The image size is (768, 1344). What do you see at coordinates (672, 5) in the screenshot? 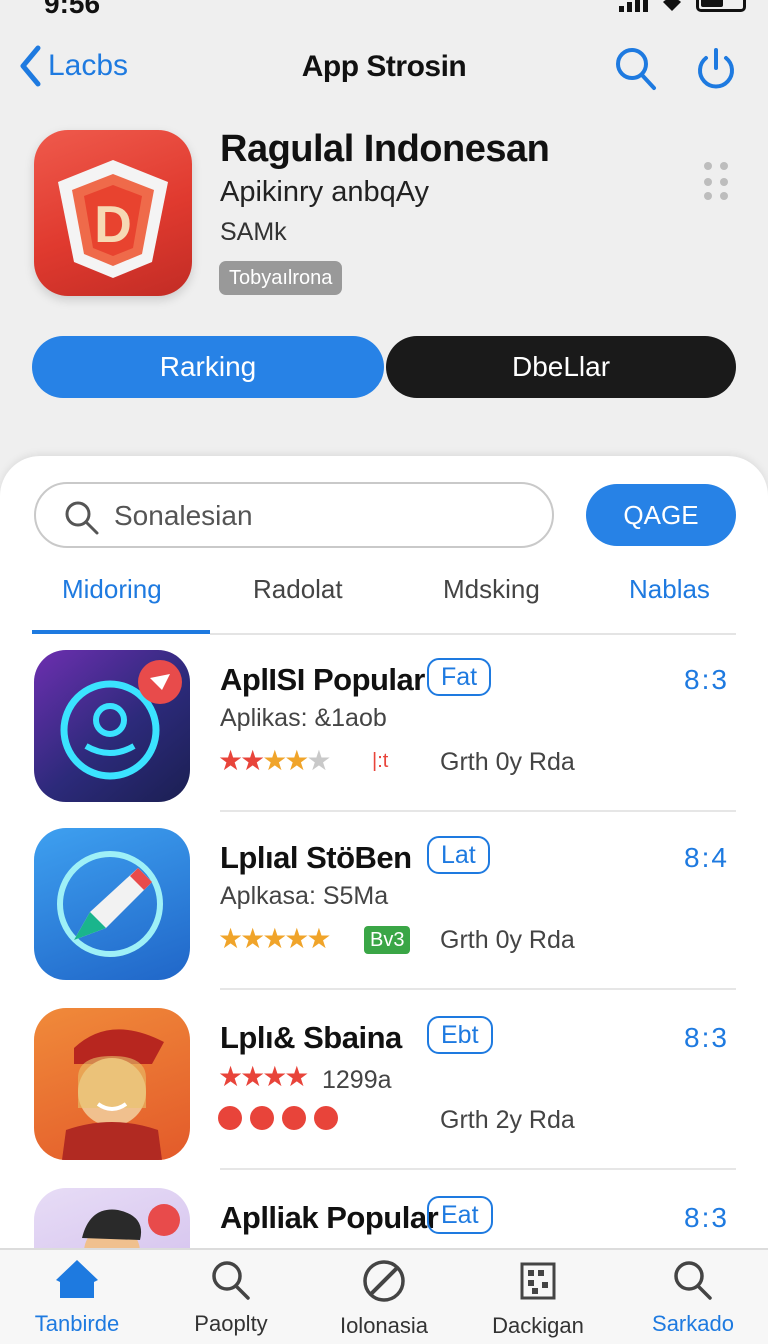
I see `wifi-icon` at bounding box center [672, 5].